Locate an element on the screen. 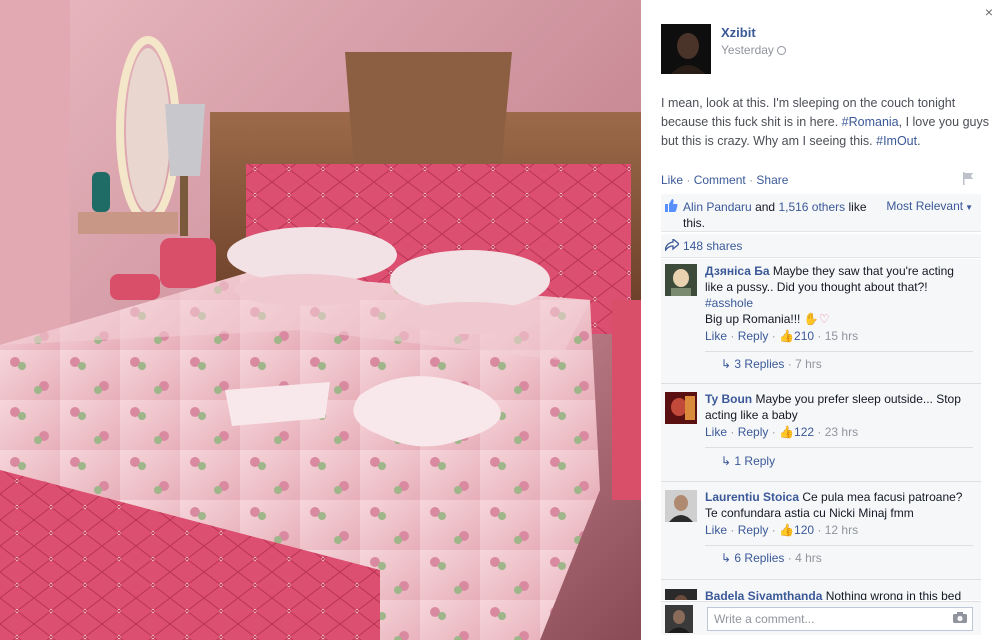  likes-and: and is located at coordinates (765, 207).